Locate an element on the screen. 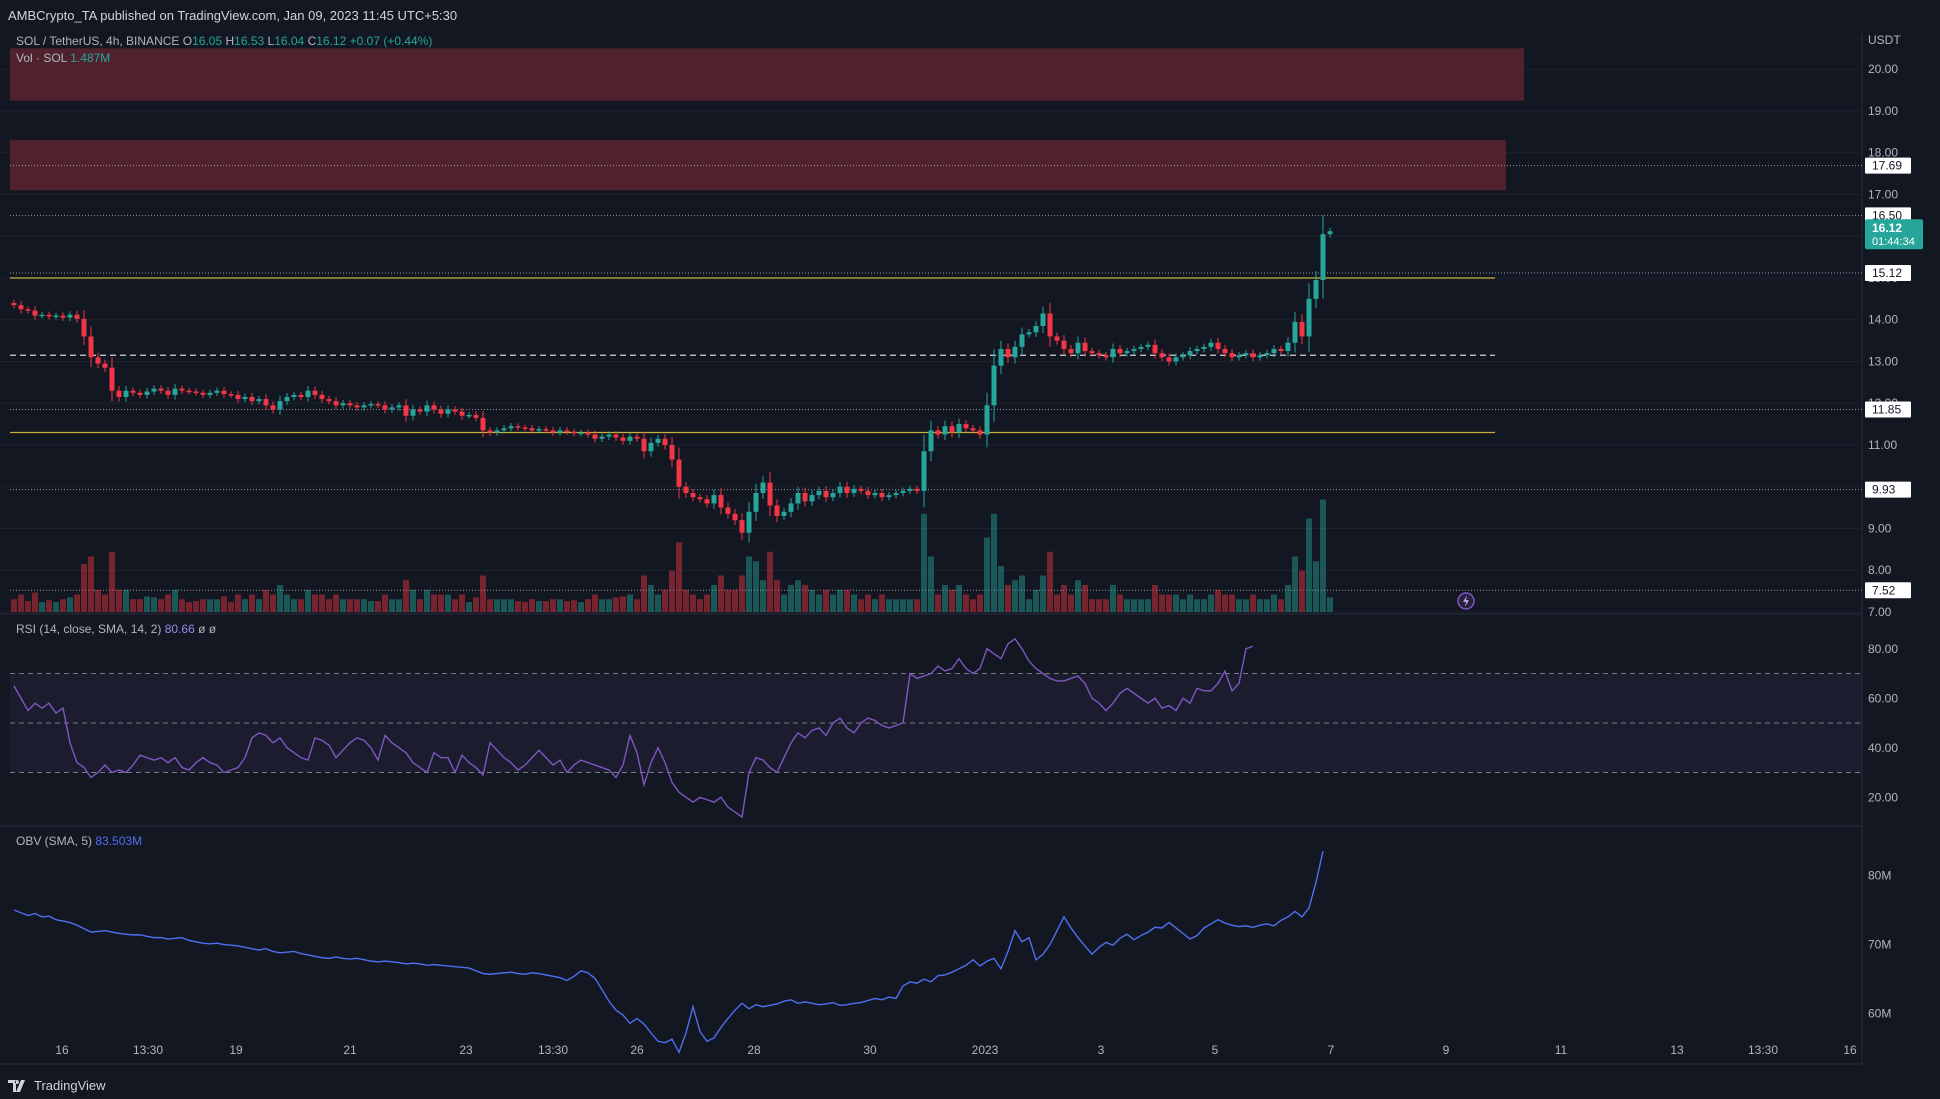  rsi-extra: ø ø is located at coordinates (207, 629).